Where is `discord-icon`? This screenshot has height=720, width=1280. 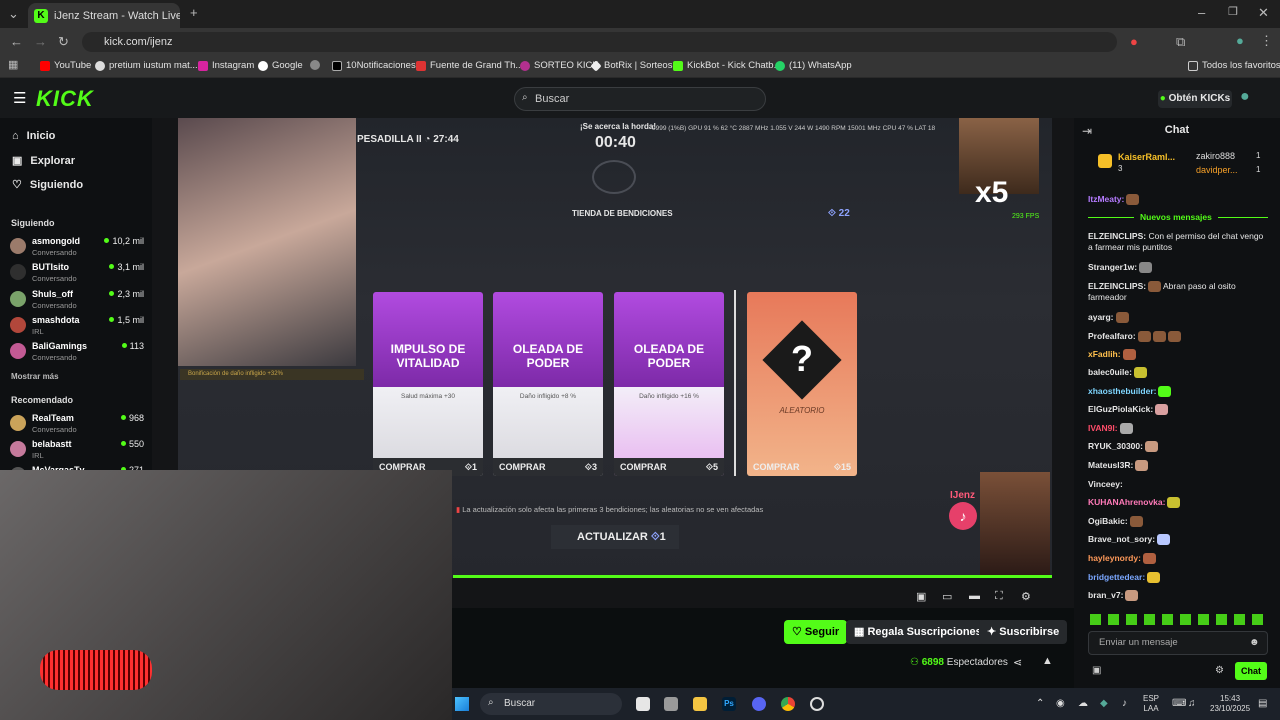 discord-icon is located at coordinates (759, 704).